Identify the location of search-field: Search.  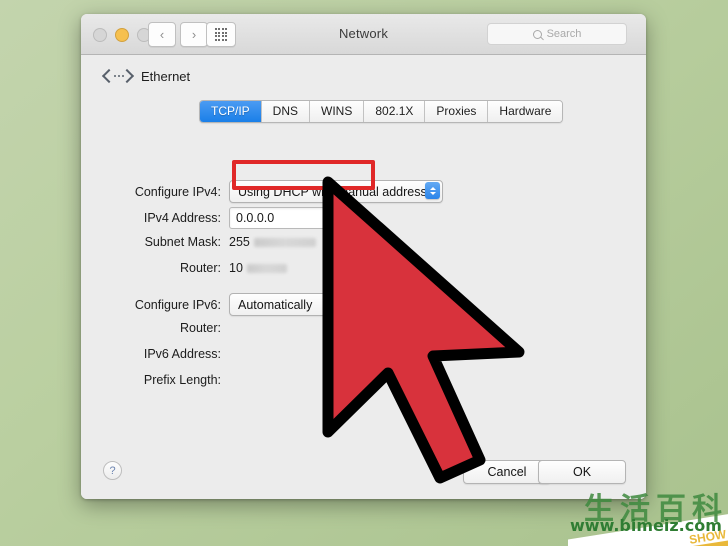
(557, 34).